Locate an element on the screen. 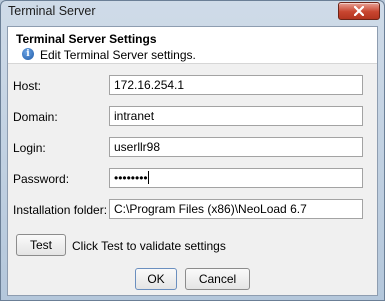  info-icon: i is located at coordinates (28, 54).